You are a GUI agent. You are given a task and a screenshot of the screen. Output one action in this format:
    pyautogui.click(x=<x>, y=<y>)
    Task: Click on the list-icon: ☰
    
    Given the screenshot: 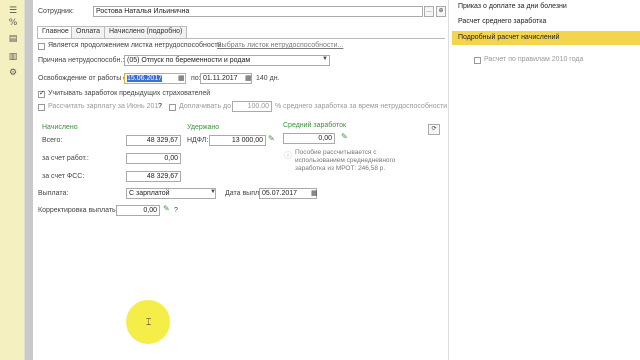 What is the action you would take?
    pyautogui.click(x=13, y=11)
    